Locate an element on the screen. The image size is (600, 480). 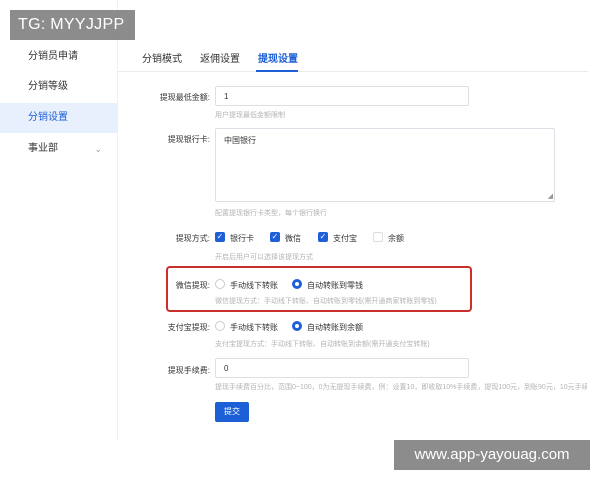
bank-cards-textarea: 中国银行 ◢ is located at coordinates (385, 165).